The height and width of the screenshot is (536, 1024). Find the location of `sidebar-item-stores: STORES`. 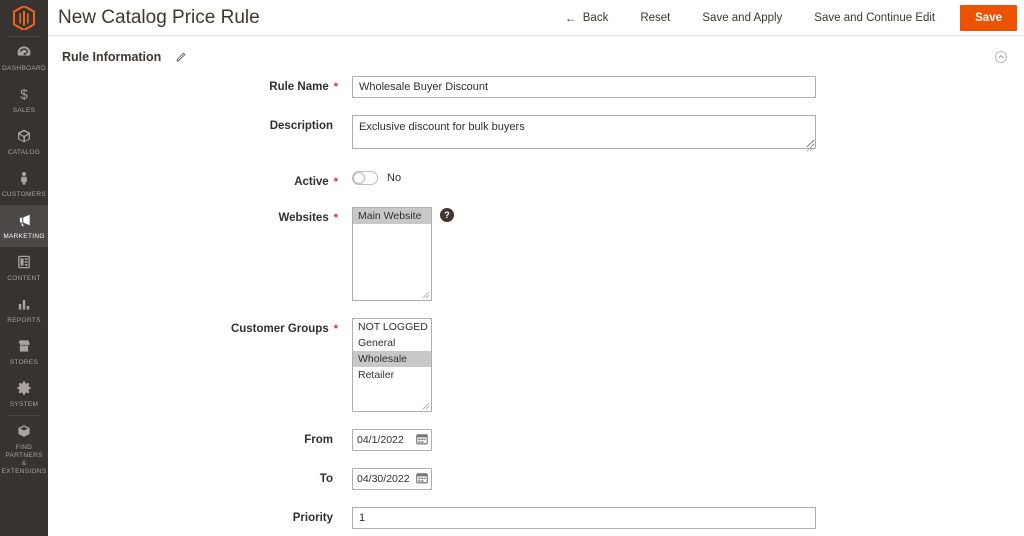

sidebar-item-stores: STORES is located at coordinates (24, 352).